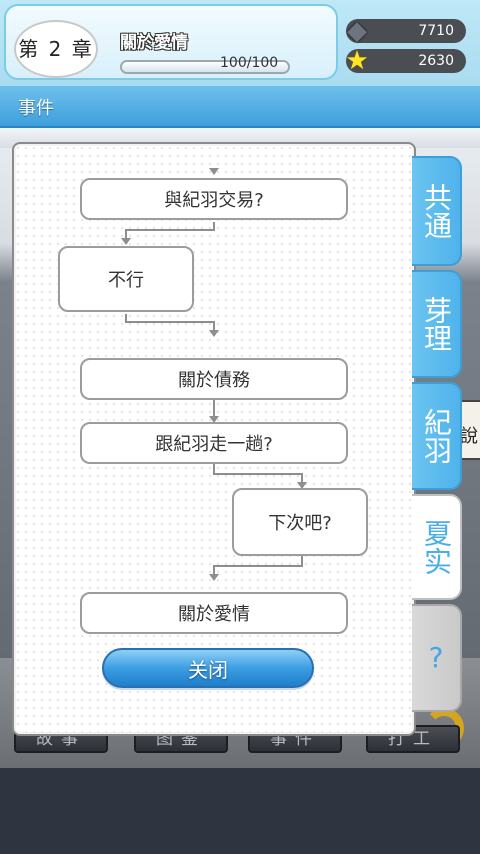  I want to click on chapter-title: 關於愛情, so click(154, 43).